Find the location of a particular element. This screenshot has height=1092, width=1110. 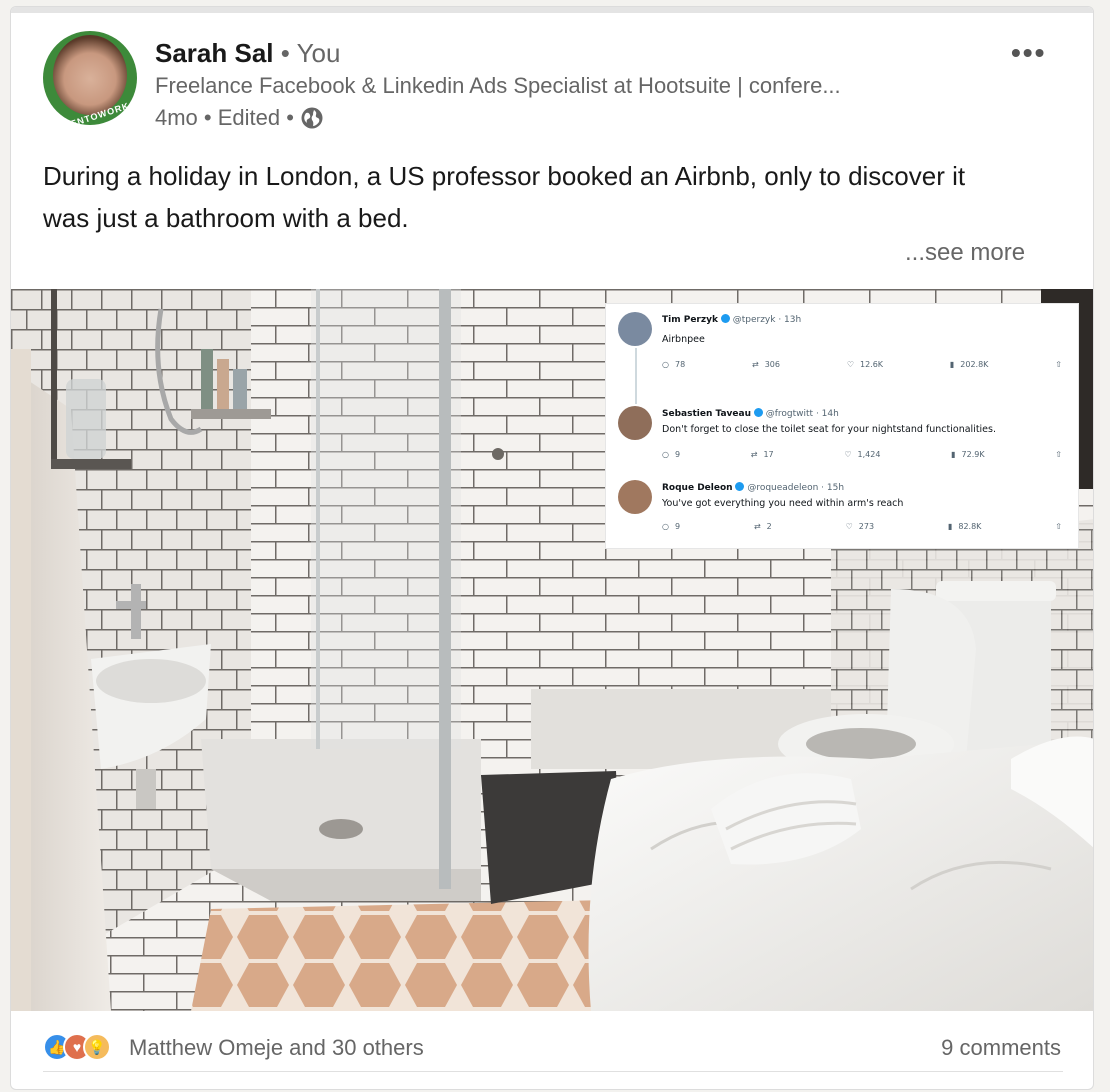

view-count: ▮ 202.8K is located at coordinates (969, 364).